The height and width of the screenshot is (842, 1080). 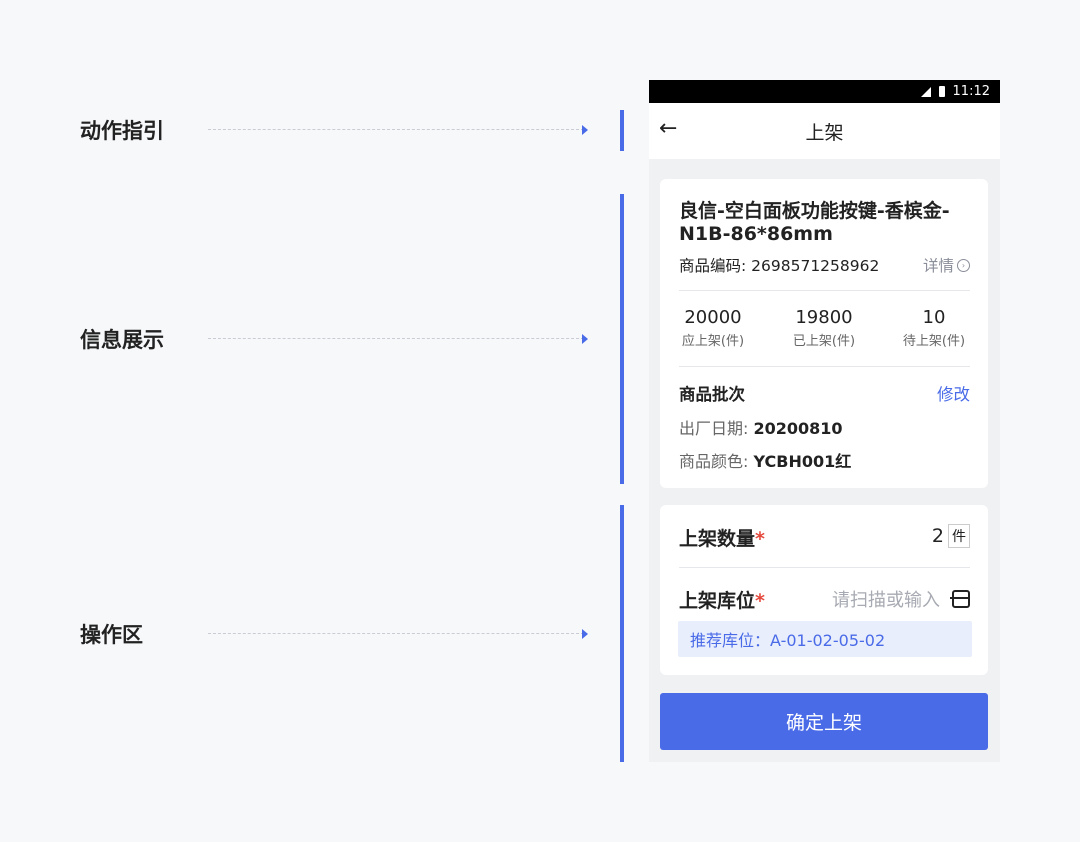 I want to click on field-value: 20200810, so click(x=798, y=428).